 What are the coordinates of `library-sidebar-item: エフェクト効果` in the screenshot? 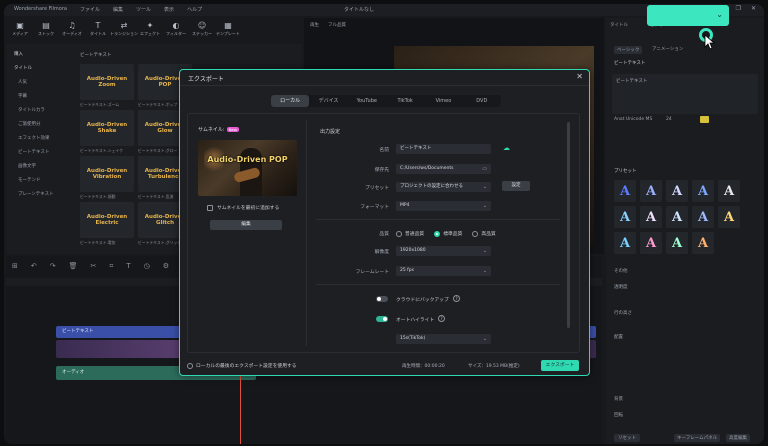 It's located at (38, 139).